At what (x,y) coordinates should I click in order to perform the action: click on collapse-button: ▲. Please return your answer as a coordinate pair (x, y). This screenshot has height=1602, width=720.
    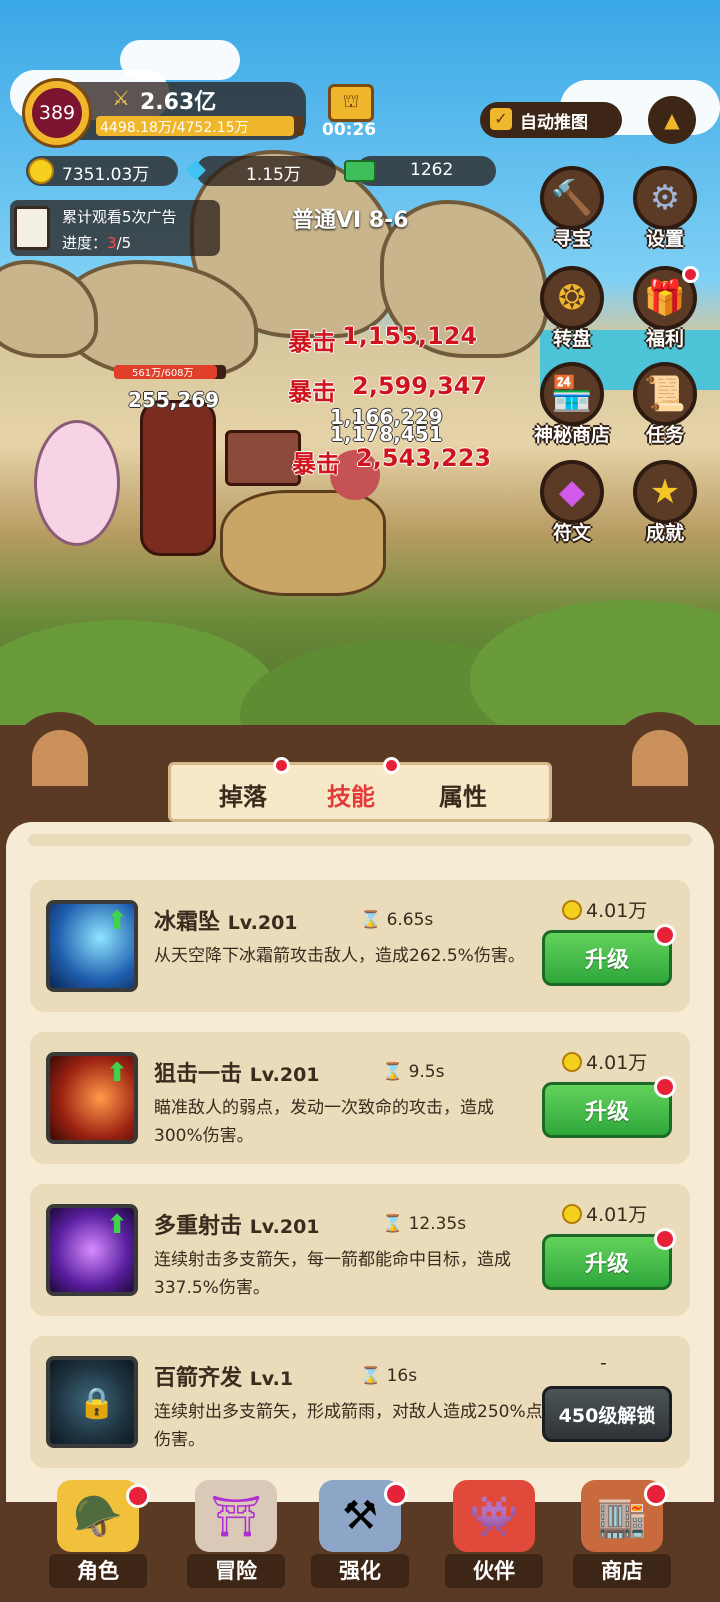
    Looking at the image, I should click on (672, 120).